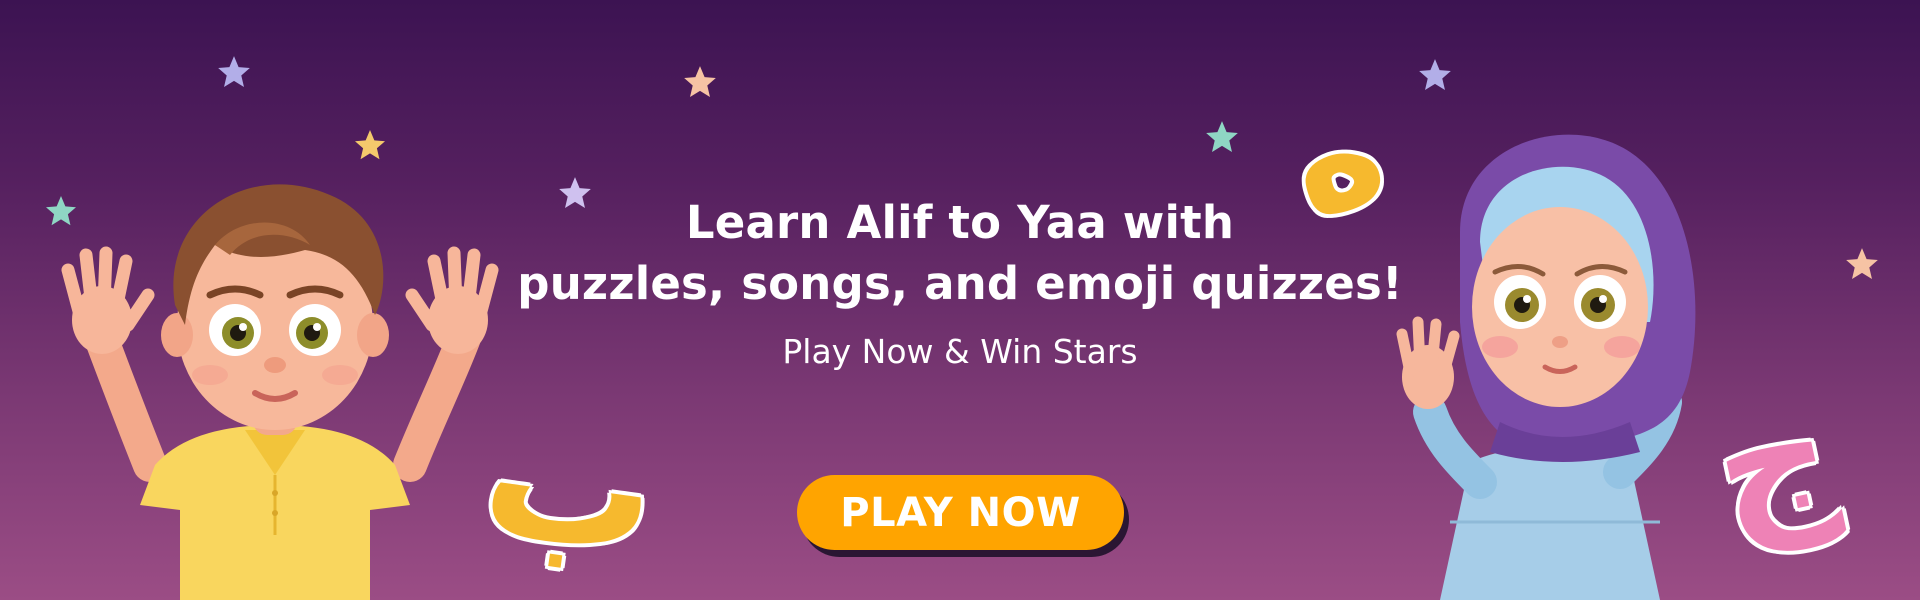  Describe the element at coordinates (960, 222) in the screenshot. I see `headline-line-1: Learn Alif to Yaa with` at that location.